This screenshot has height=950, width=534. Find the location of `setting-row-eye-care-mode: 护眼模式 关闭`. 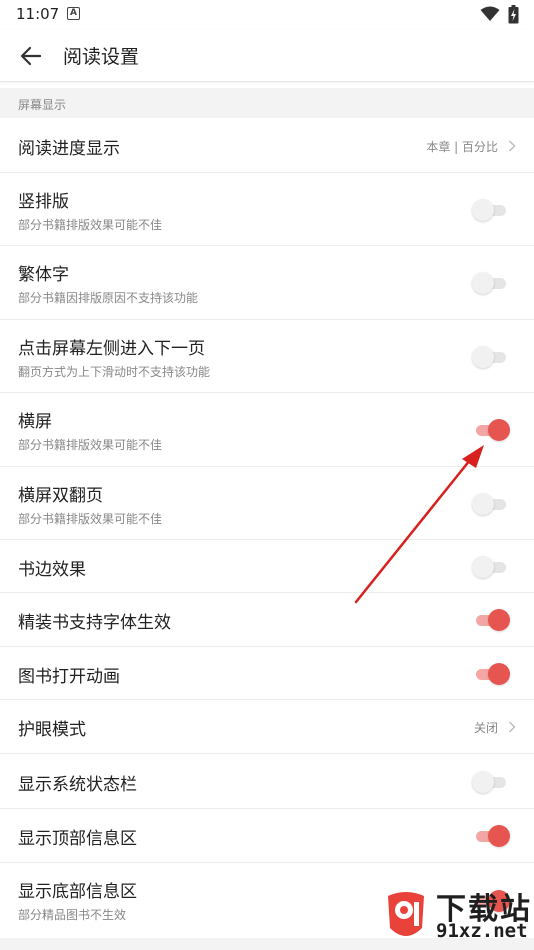

setting-row-eye-care-mode: 护眼模式 关闭 is located at coordinates (267, 727).